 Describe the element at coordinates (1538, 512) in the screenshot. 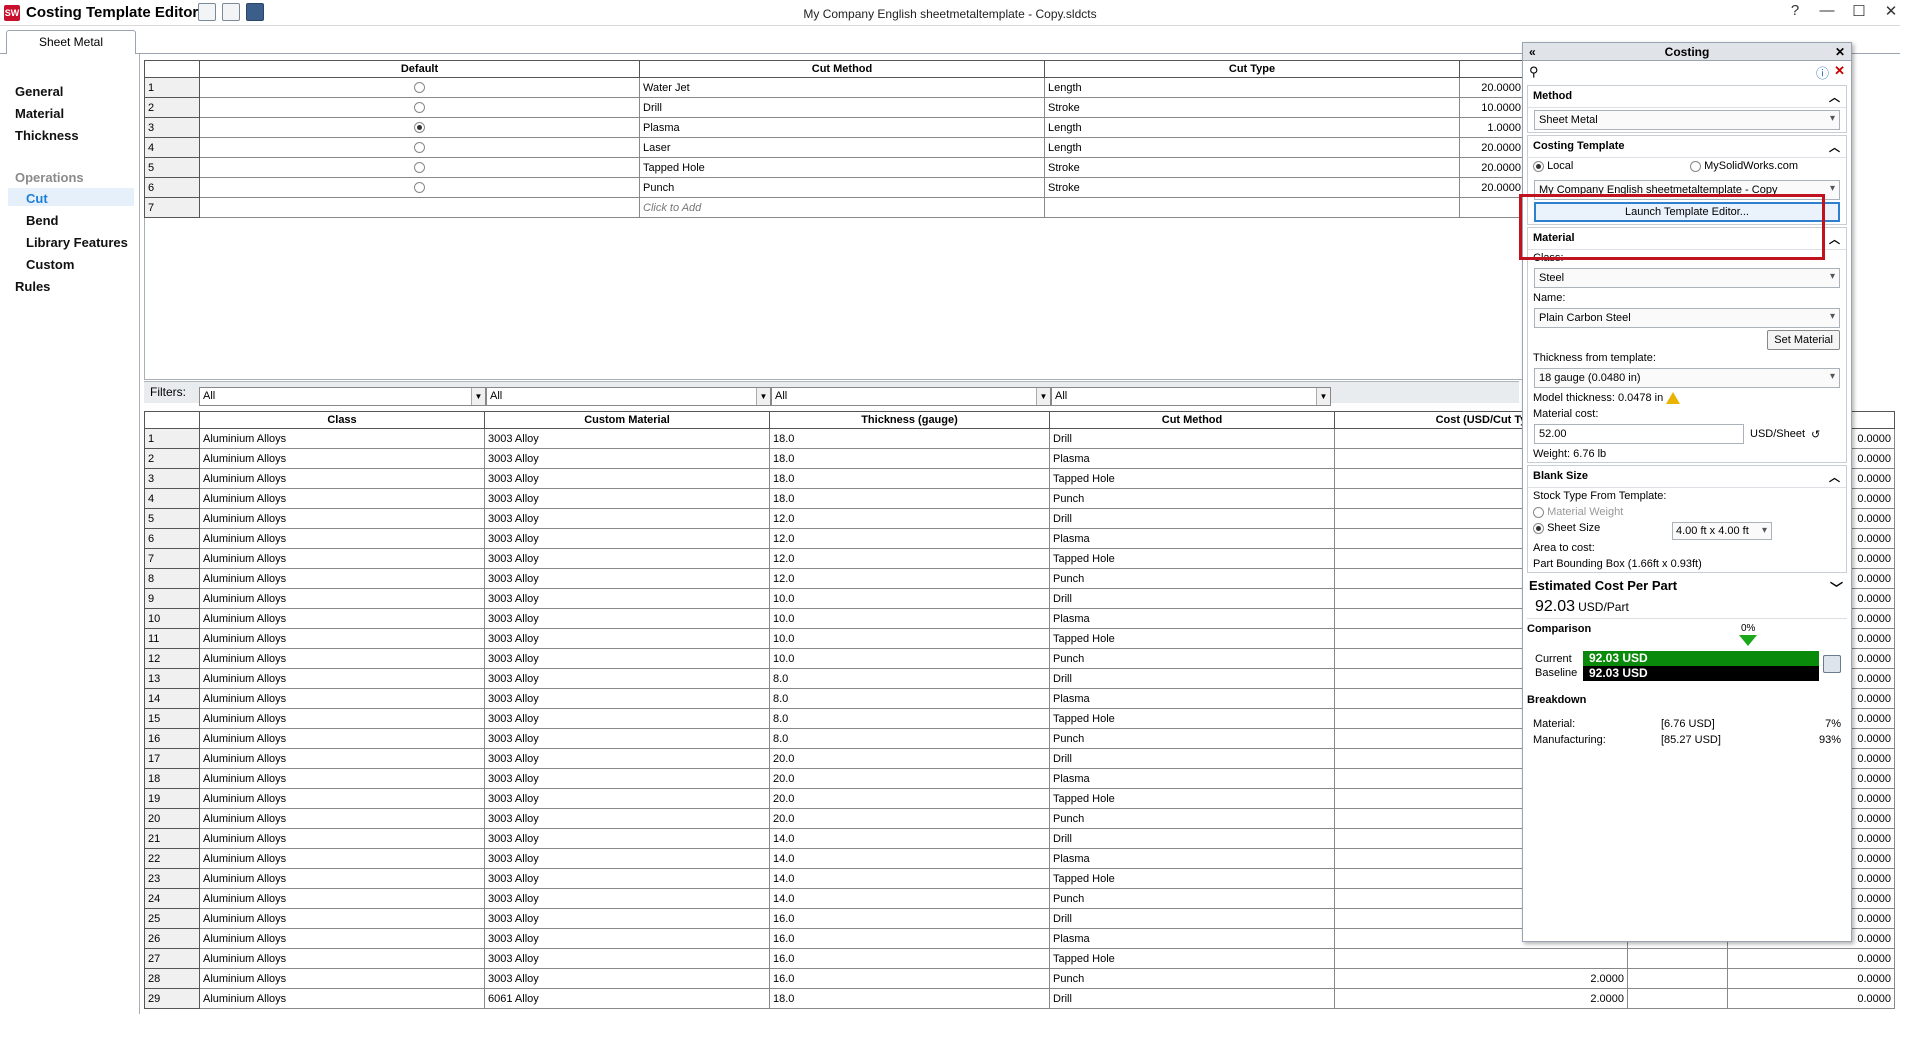

I see `material-weight-radio` at that location.